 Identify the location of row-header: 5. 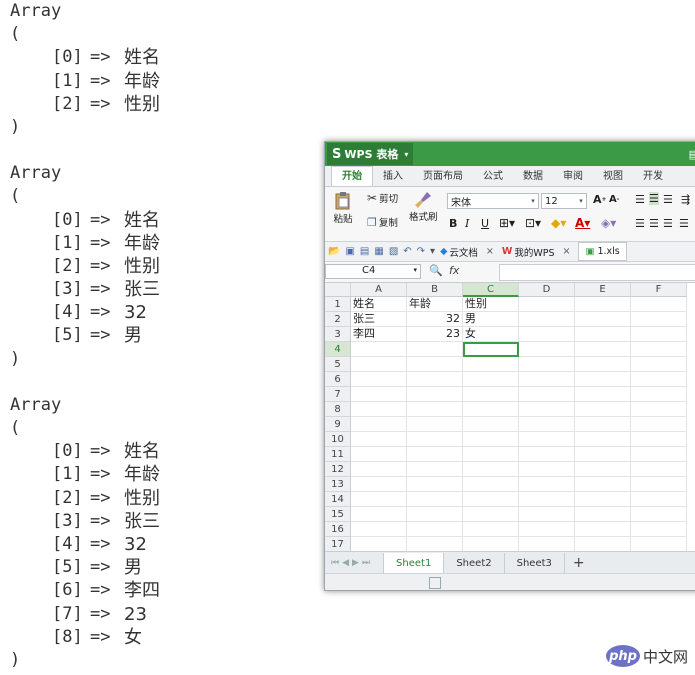
(338, 364).